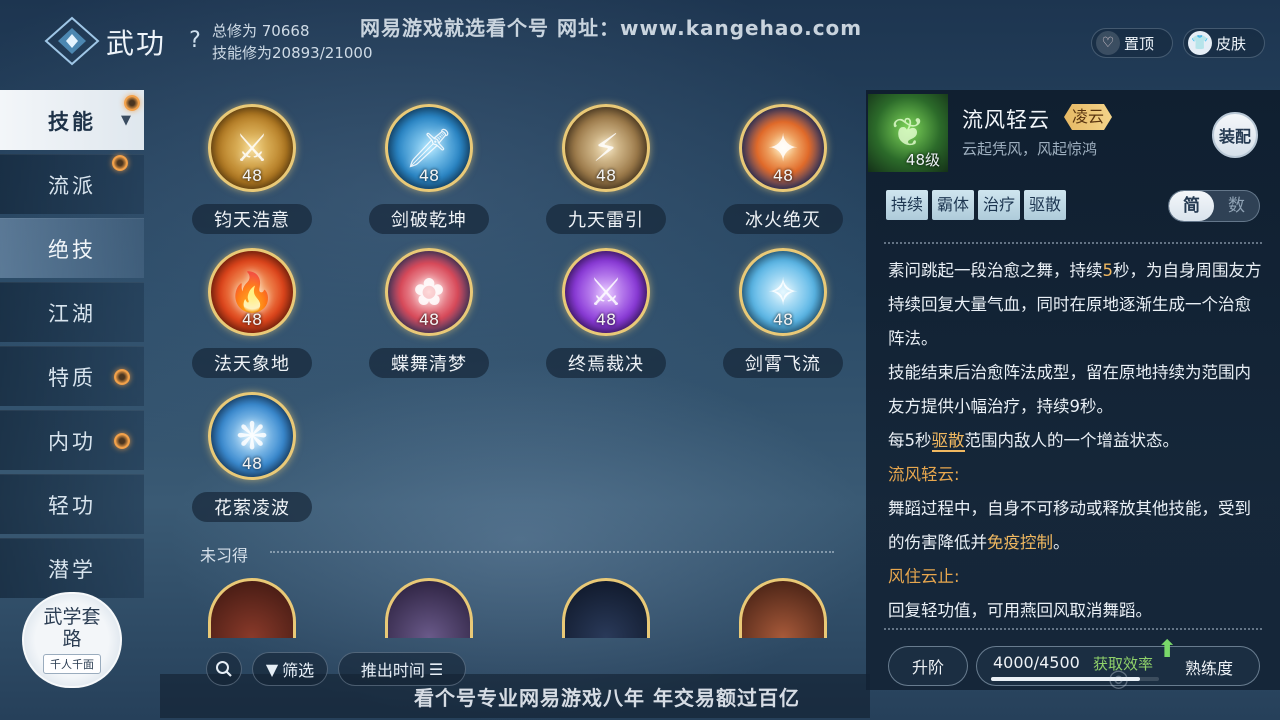 Image resolution: width=1280 pixels, height=720 pixels. What do you see at coordinates (953, 205) in the screenshot?
I see `skill-tag: 霸体` at bounding box center [953, 205].